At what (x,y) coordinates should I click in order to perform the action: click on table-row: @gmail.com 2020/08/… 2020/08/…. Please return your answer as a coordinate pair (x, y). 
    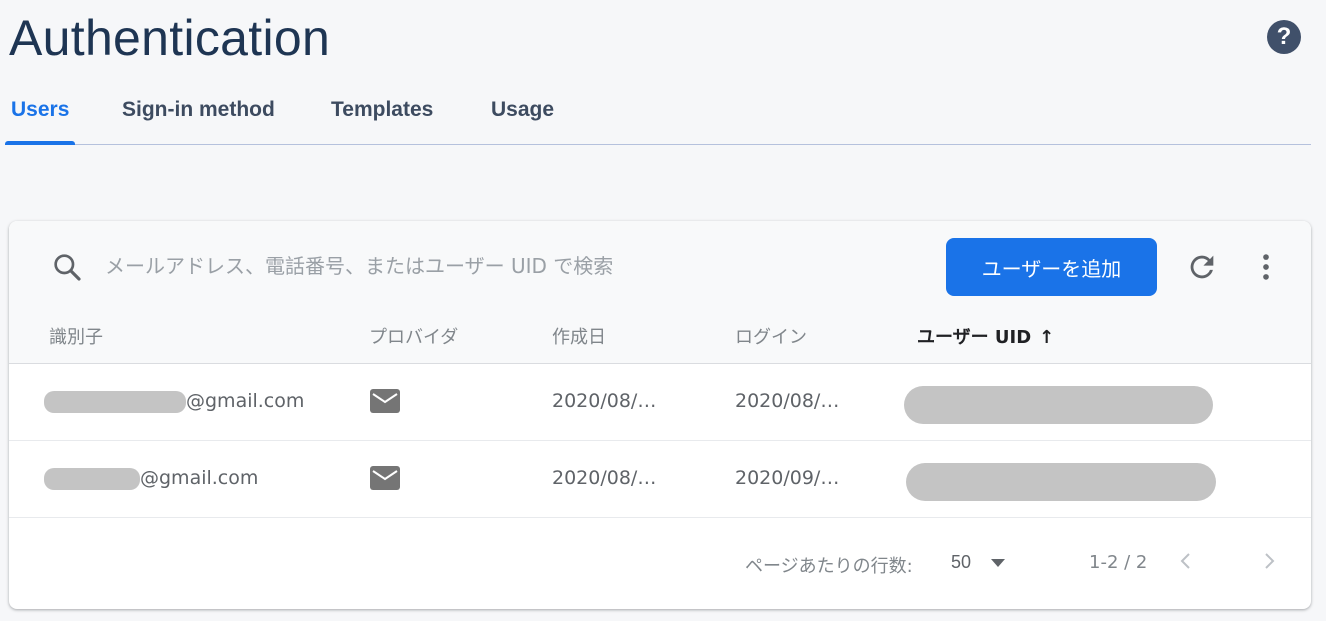
    Looking at the image, I should click on (660, 402).